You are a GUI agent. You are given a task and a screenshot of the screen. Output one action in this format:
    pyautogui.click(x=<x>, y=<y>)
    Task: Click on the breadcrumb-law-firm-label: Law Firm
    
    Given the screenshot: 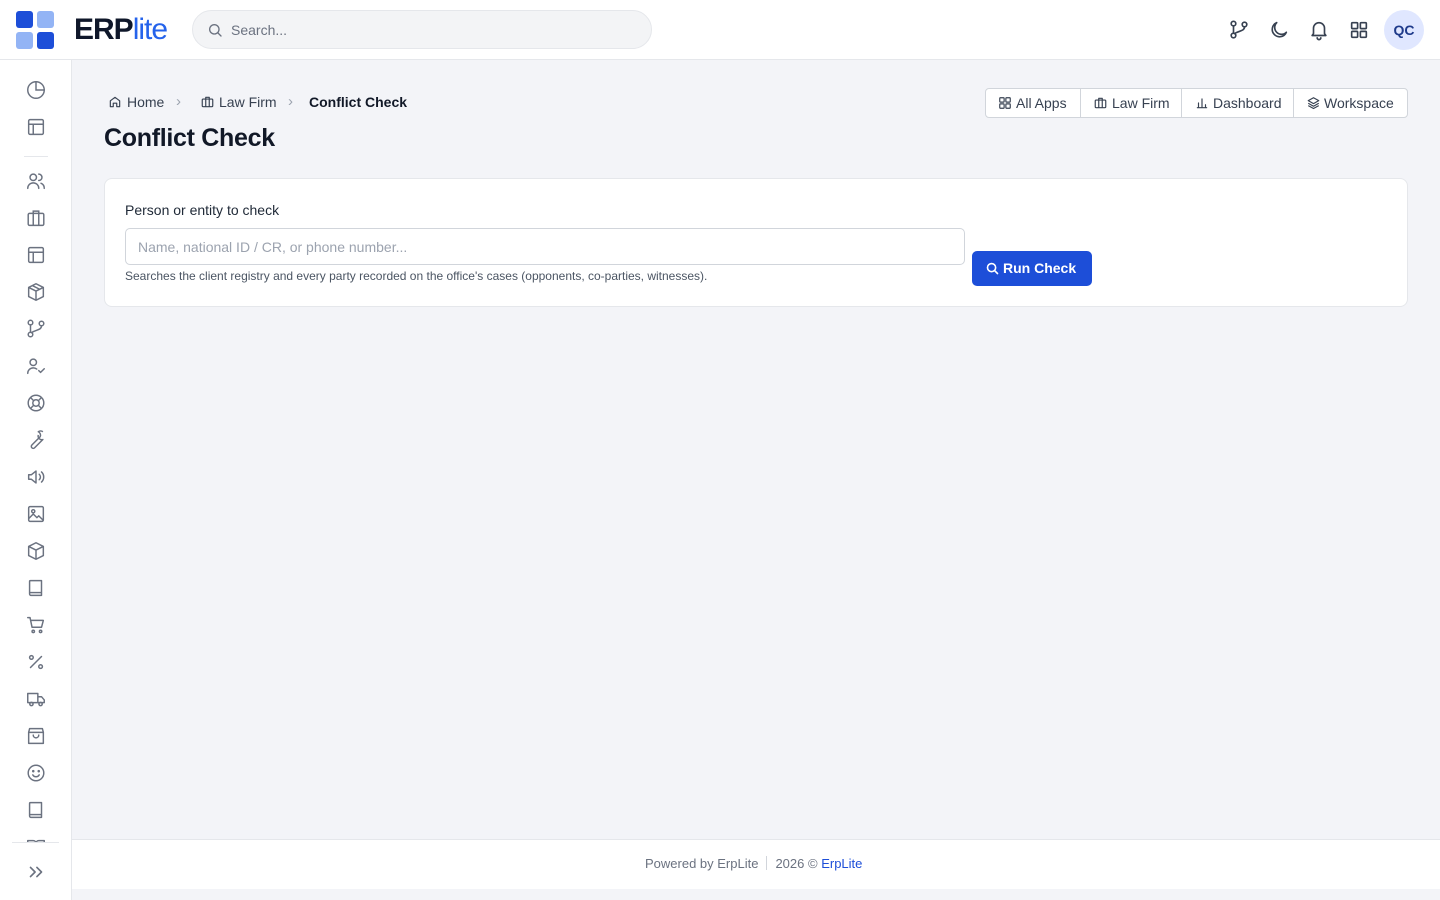 What is the action you would take?
    pyautogui.click(x=248, y=102)
    